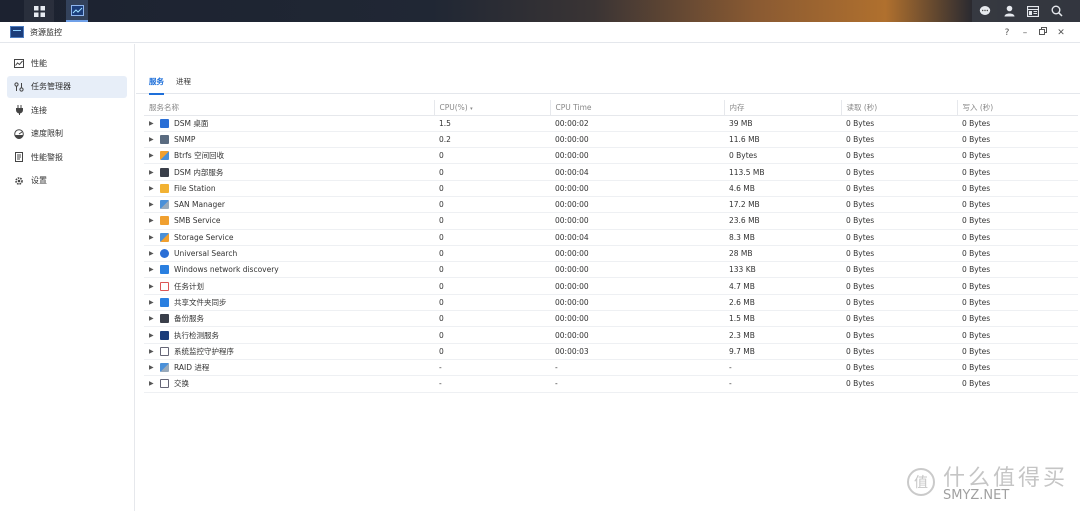 The height and width of the screenshot is (511, 1080). What do you see at coordinates (540, 32) in the screenshot?
I see `window-titlebar: 资源监控 ? – ✕` at bounding box center [540, 32].